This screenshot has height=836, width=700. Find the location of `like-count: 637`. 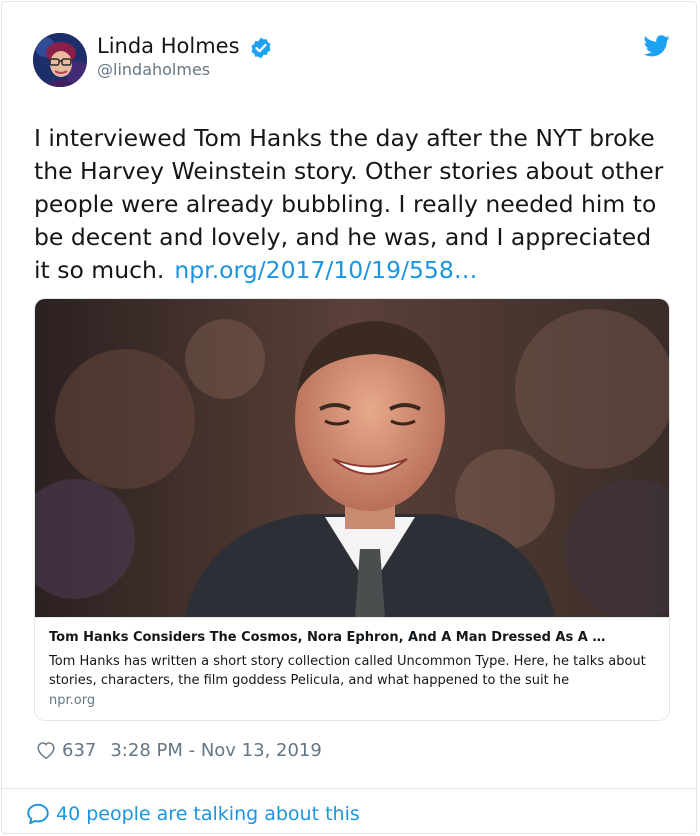

like-count: 637 is located at coordinates (79, 750).